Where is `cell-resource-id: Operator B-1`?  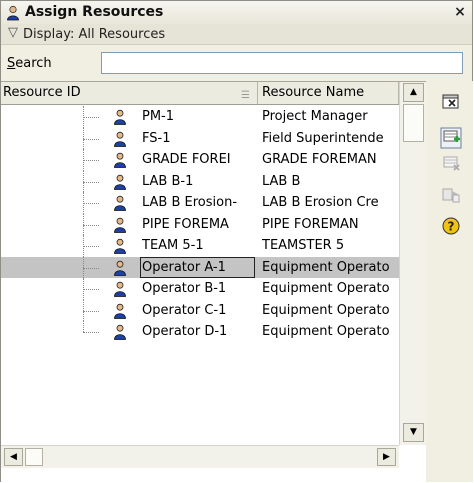 cell-resource-id: Operator B-1 is located at coordinates (200, 288).